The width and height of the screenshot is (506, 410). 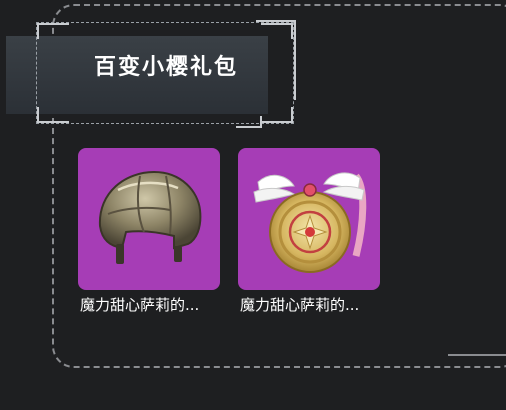 I want to click on page-title: 百变小樱礼包, so click(x=165, y=67).